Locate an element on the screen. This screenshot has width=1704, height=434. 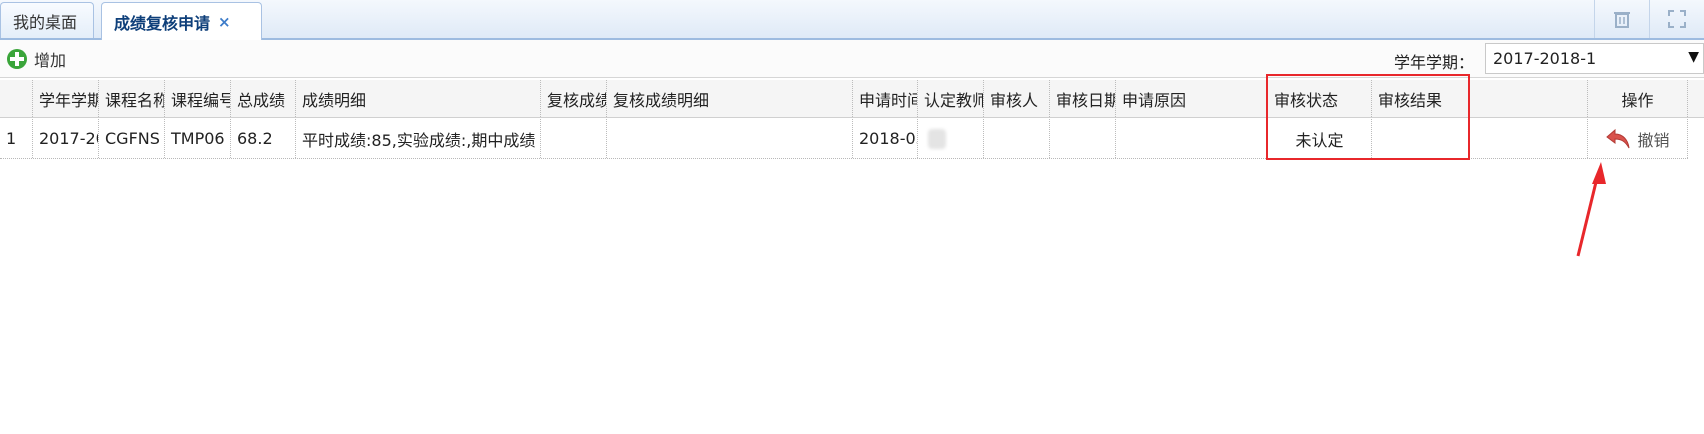
column-header: 申请时间 is located at coordinates (885, 98).